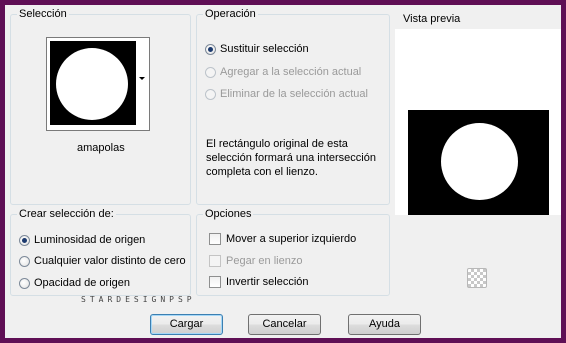  I want to click on operation-description-line-1: El rectángulo original de esta, so click(277, 144).